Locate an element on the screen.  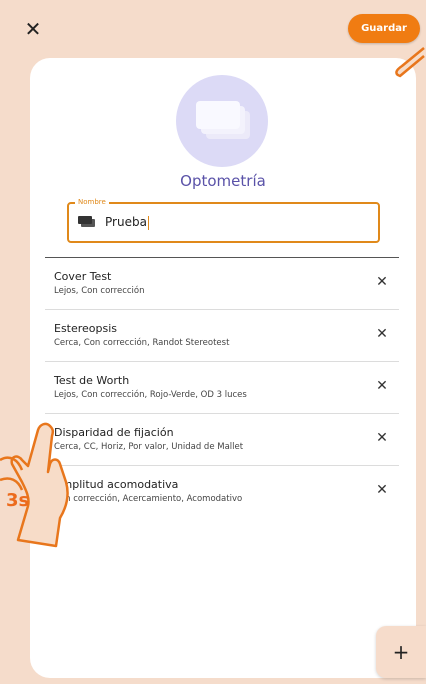
test-row: Cover Test Lejos, Con corrección ✕ is located at coordinates (222, 284).